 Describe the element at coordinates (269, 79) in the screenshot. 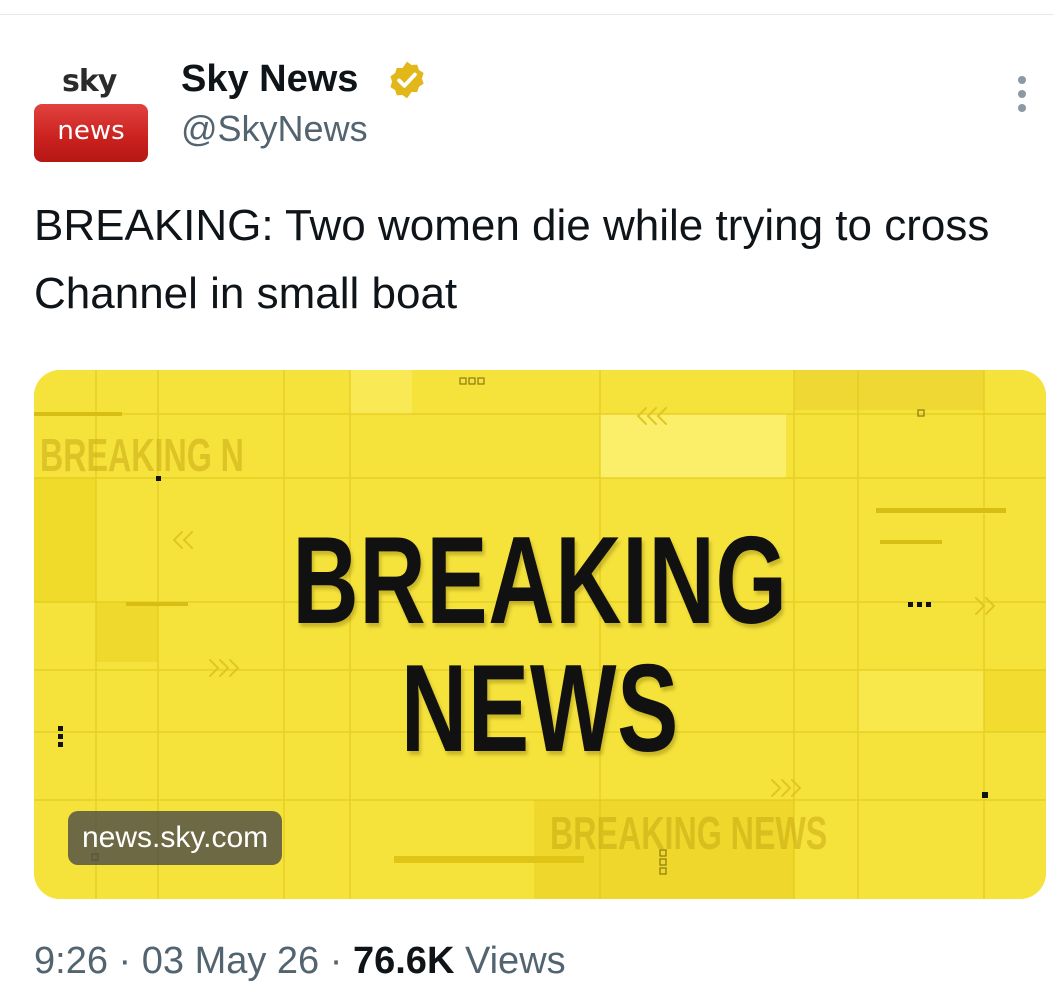

I see `account-name: Sky News` at that location.